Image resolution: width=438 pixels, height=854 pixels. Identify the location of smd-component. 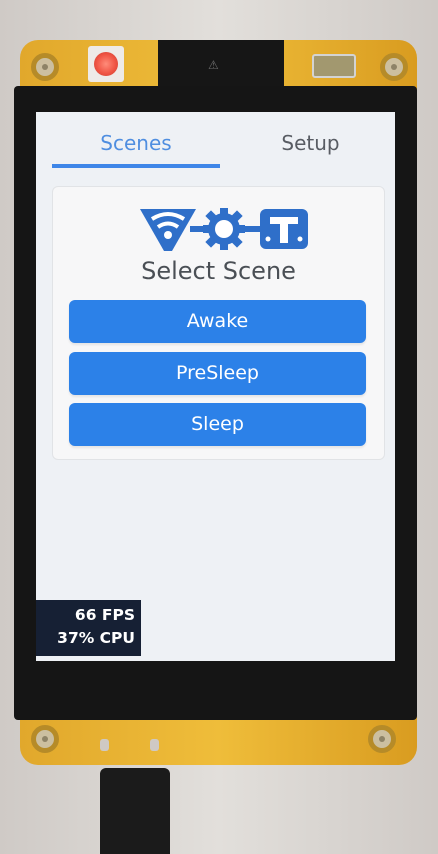
(334, 66).